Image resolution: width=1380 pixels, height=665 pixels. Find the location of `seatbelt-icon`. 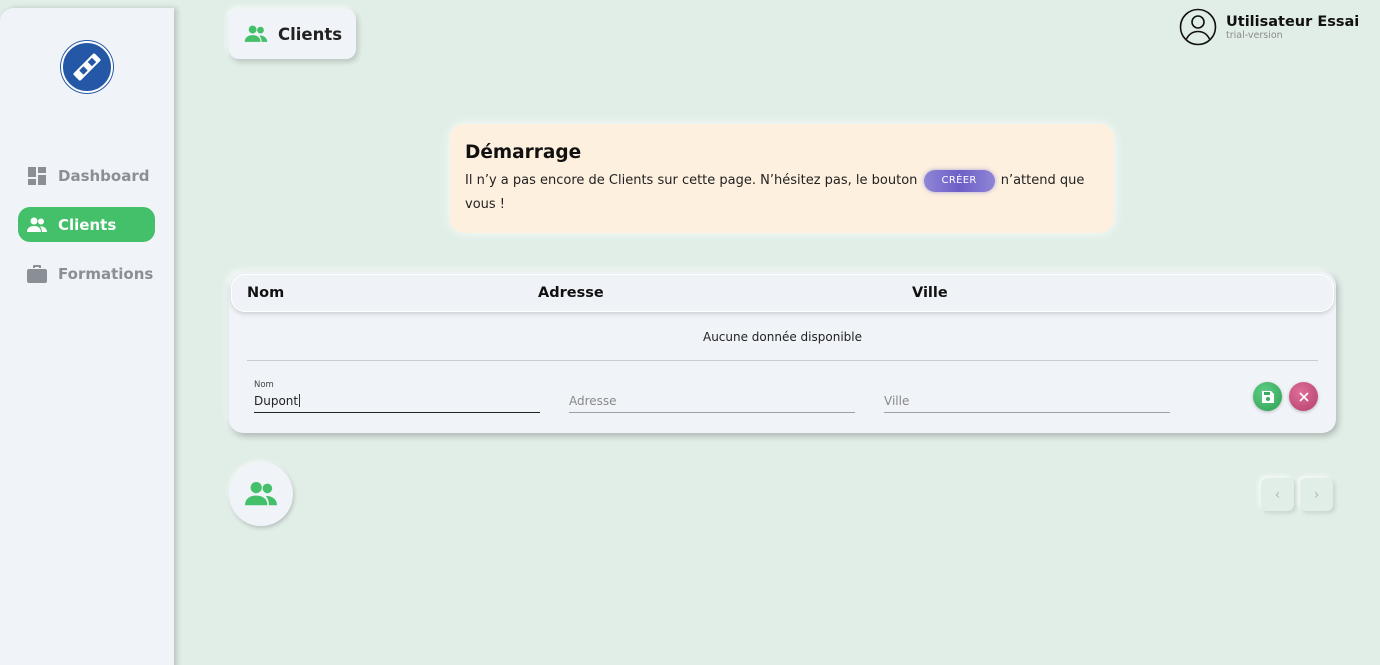

seatbelt-icon is located at coordinates (87, 67).